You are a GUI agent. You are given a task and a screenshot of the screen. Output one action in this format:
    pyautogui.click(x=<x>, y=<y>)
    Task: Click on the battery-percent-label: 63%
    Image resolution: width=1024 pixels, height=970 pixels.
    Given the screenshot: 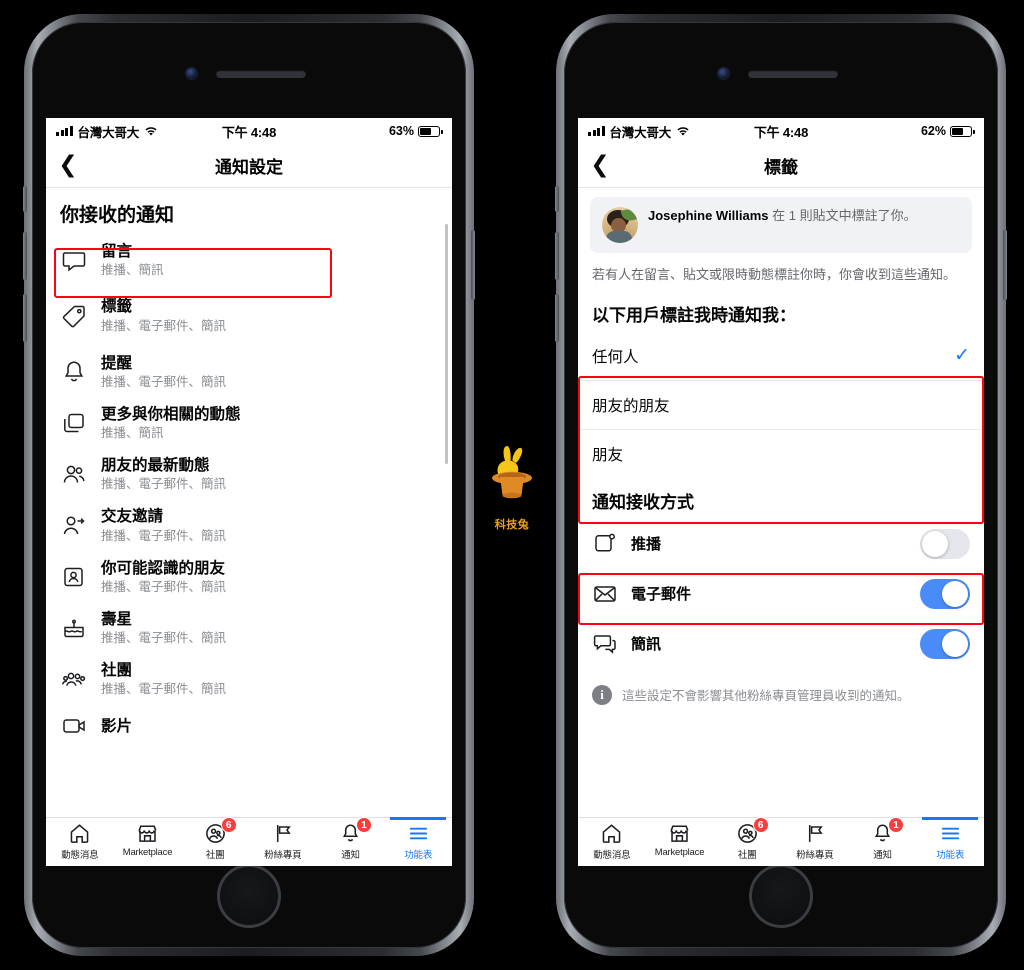 What is the action you would take?
    pyautogui.click(x=401, y=131)
    